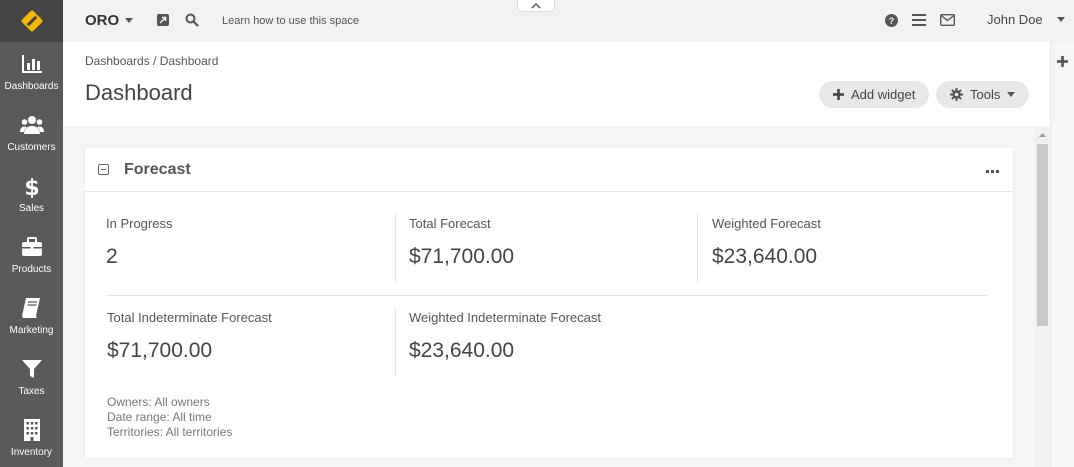 This screenshot has width=1074, height=467. What do you see at coordinates (112, 256) in the screenshot?
I see `metric-value: 2` at bounding box center [112, 256].